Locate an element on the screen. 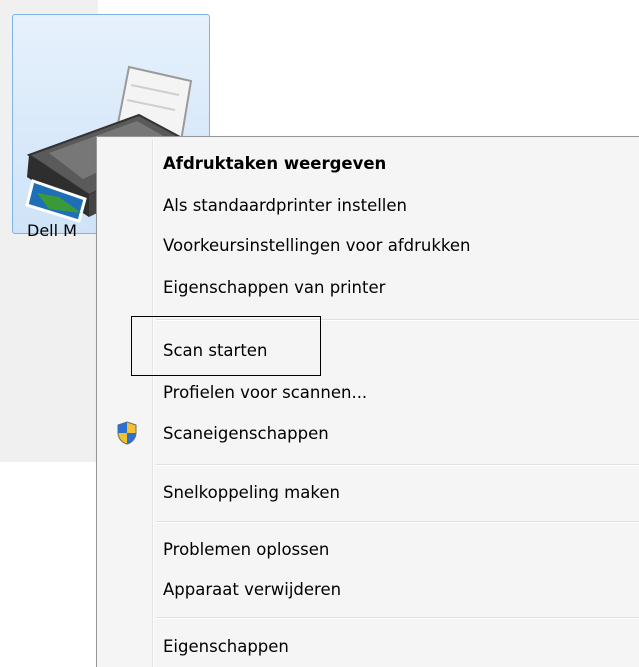 The width and height of the screenshot is (639, 667). menu-item-set-default-printer: Als standaardprinter instellen is located at coordinates (369, 205).